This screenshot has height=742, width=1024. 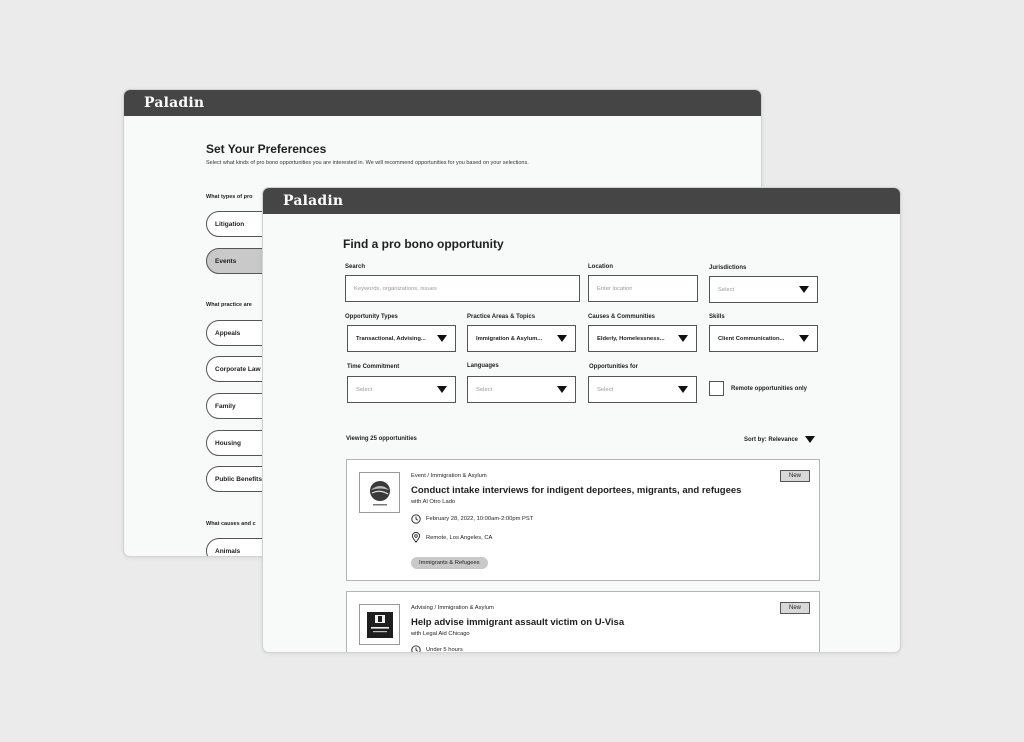 I want to click on languages-placeholder: Select, so click(x=484, y=389).